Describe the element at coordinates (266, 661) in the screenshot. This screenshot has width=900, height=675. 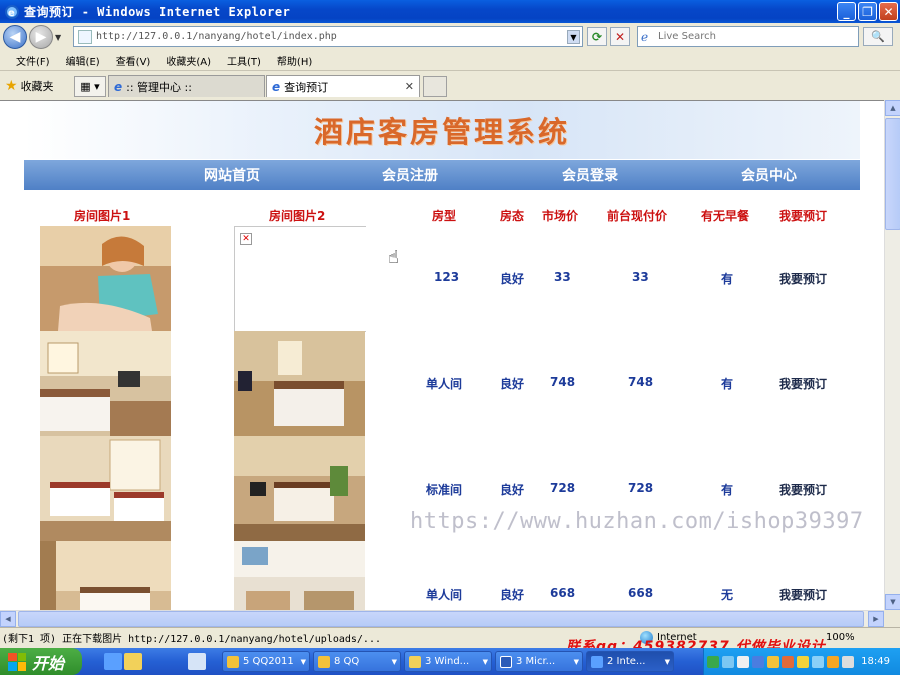
I see `taskbar-item-qq2011: 5 QQ2011 ▼` at that location.